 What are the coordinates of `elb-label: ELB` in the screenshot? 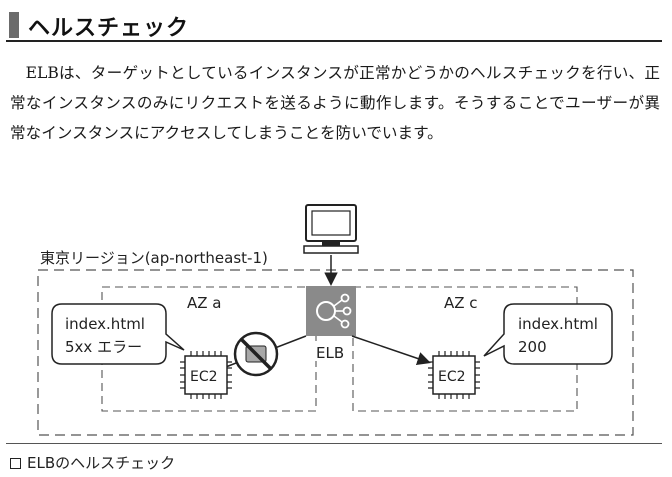 It's located at (330, 353).